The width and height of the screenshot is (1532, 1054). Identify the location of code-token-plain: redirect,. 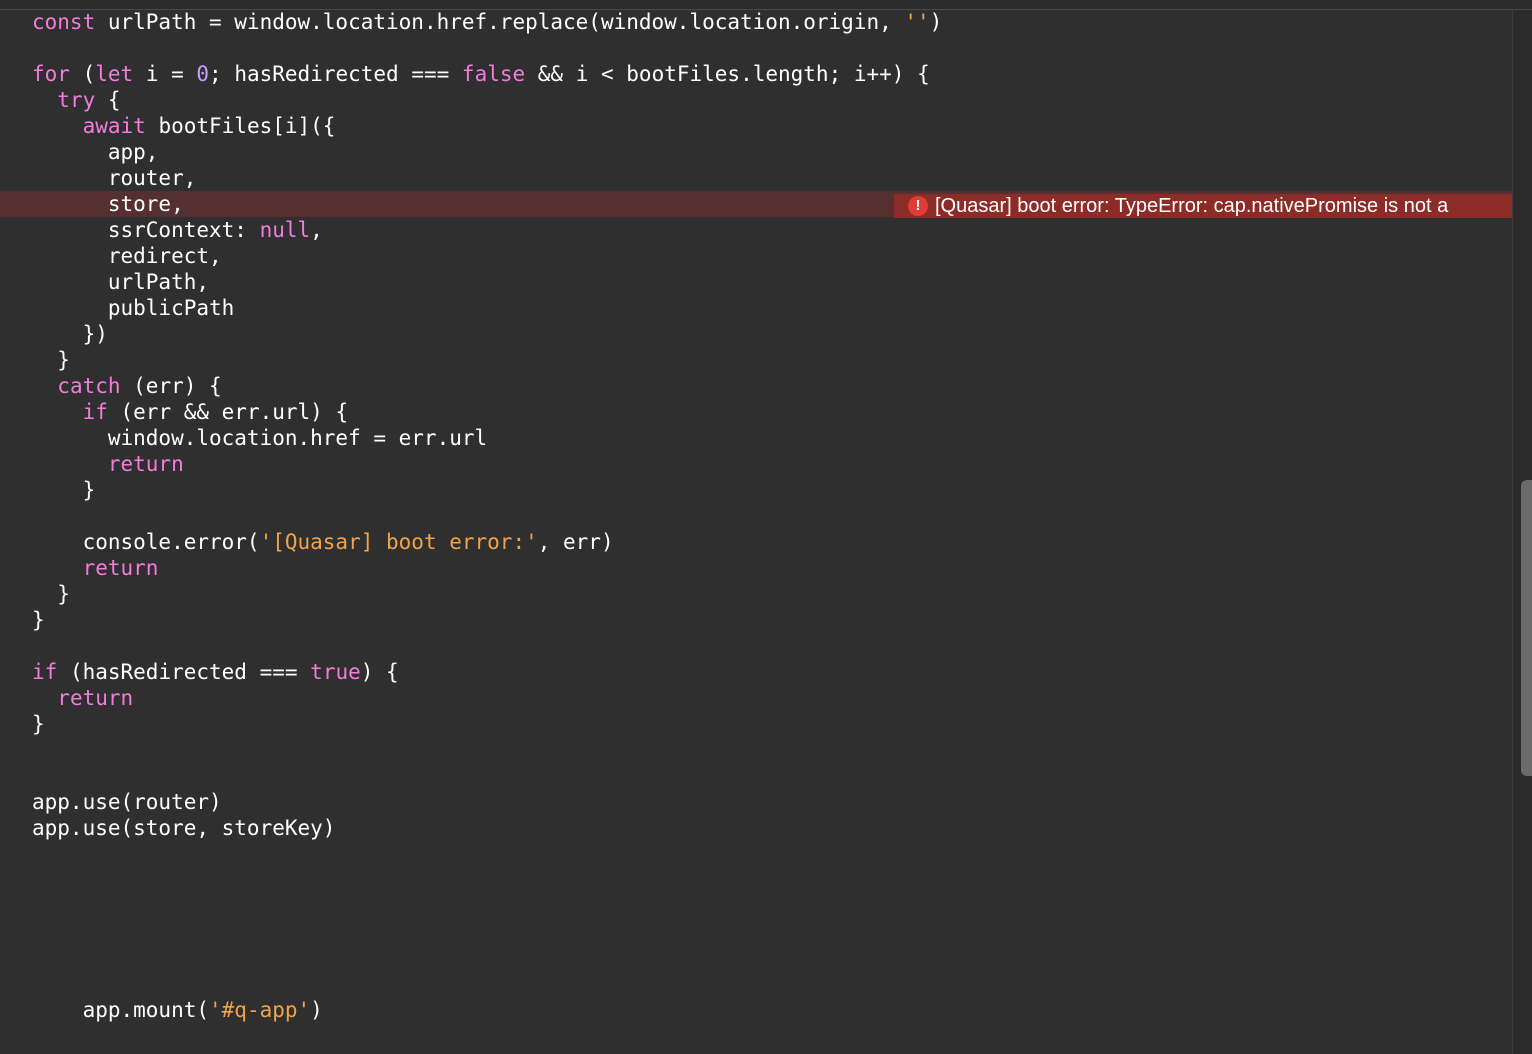
(127, 256).